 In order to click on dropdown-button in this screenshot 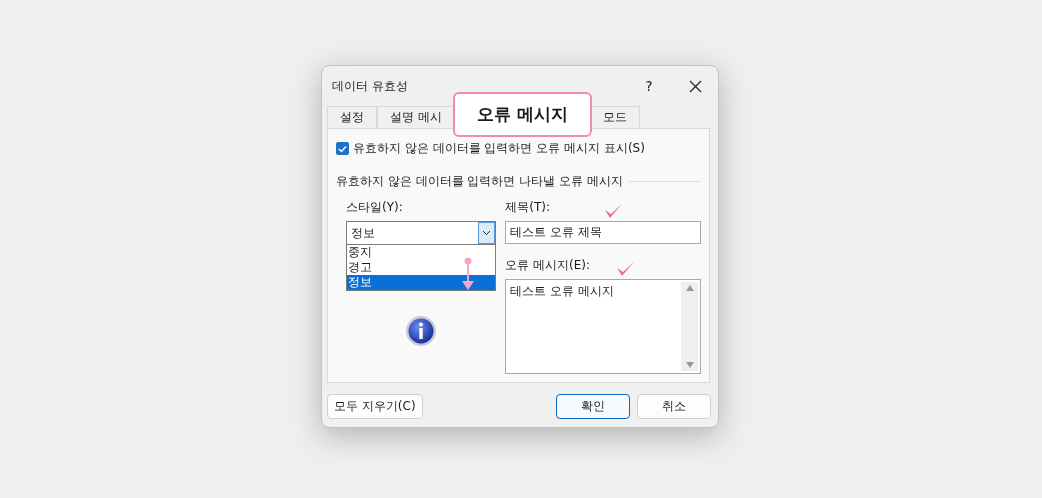, I will do `click(487, 233)`.